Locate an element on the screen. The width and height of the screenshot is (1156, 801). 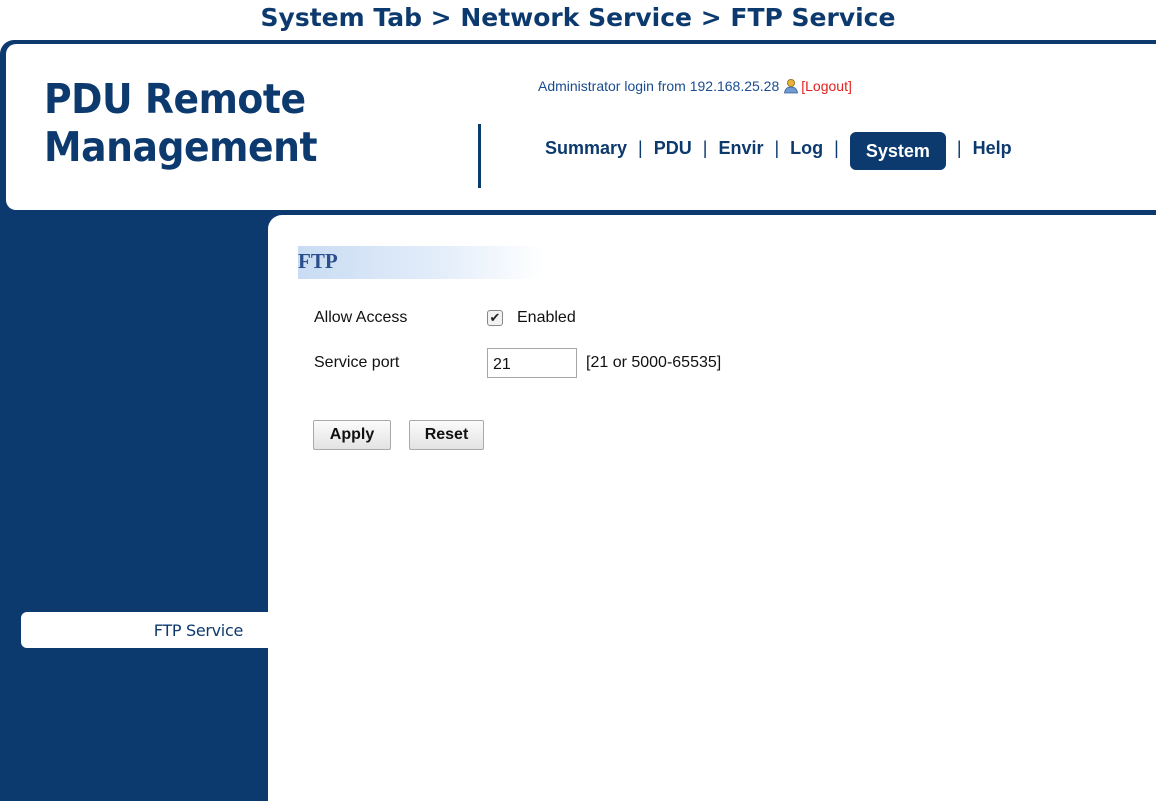
sidebar-item-snmpv1: SNMPv1 Service is located at coordinates (1069, 485).